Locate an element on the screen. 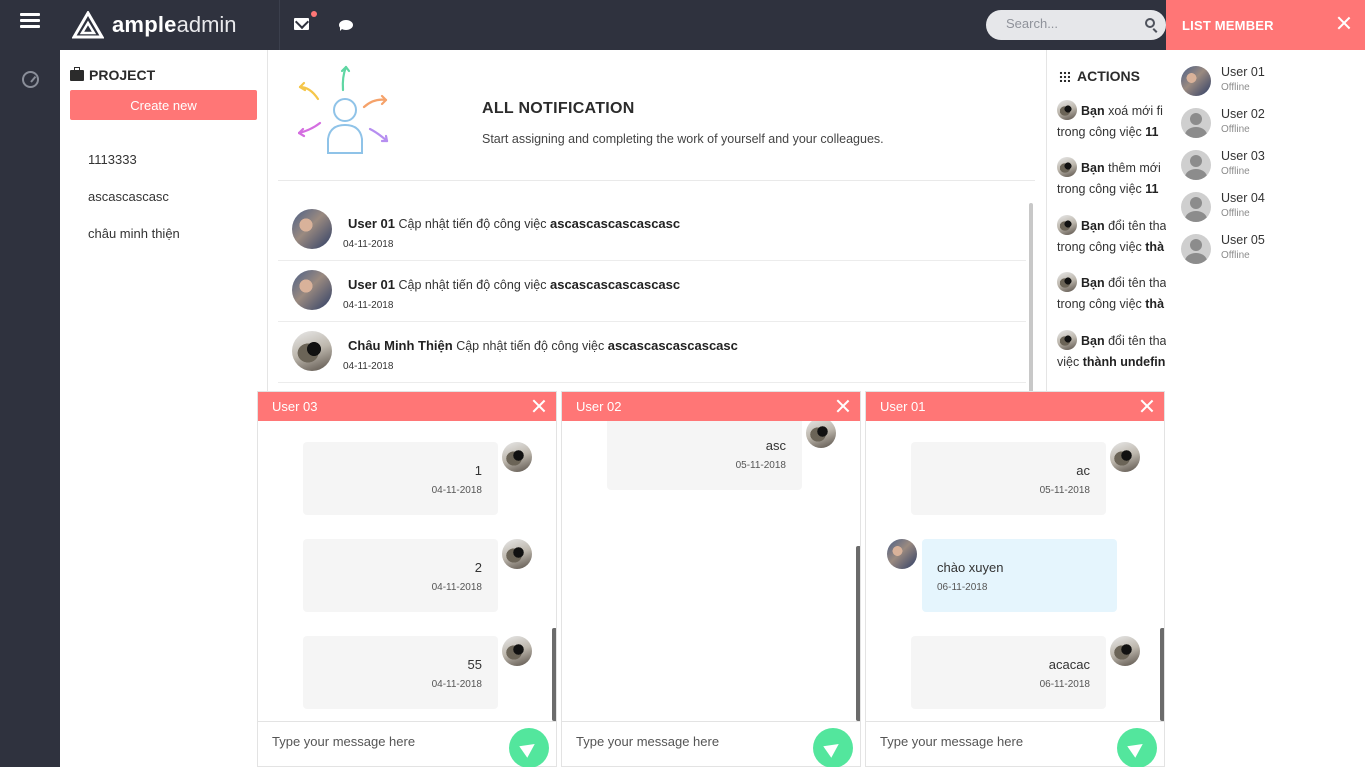 The height and width of the screenshot is (767, 1365). brand-light: admin is located at coordinates (206, 24).